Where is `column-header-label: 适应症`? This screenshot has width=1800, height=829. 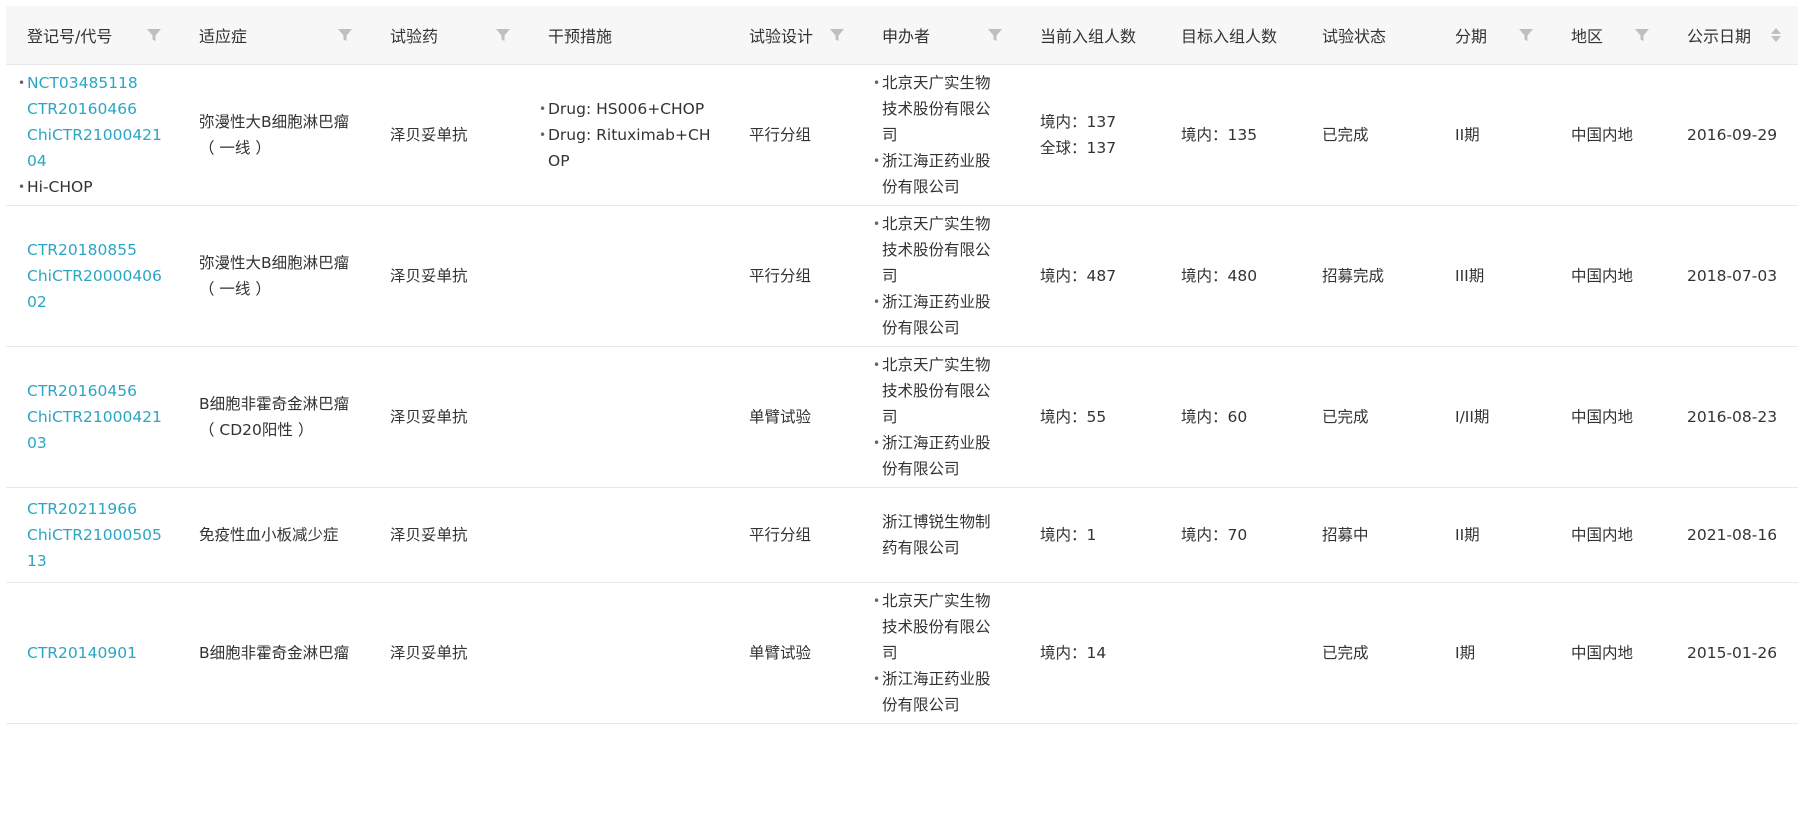 column-header-label: 适应症 is located at coordinates (223, 36).